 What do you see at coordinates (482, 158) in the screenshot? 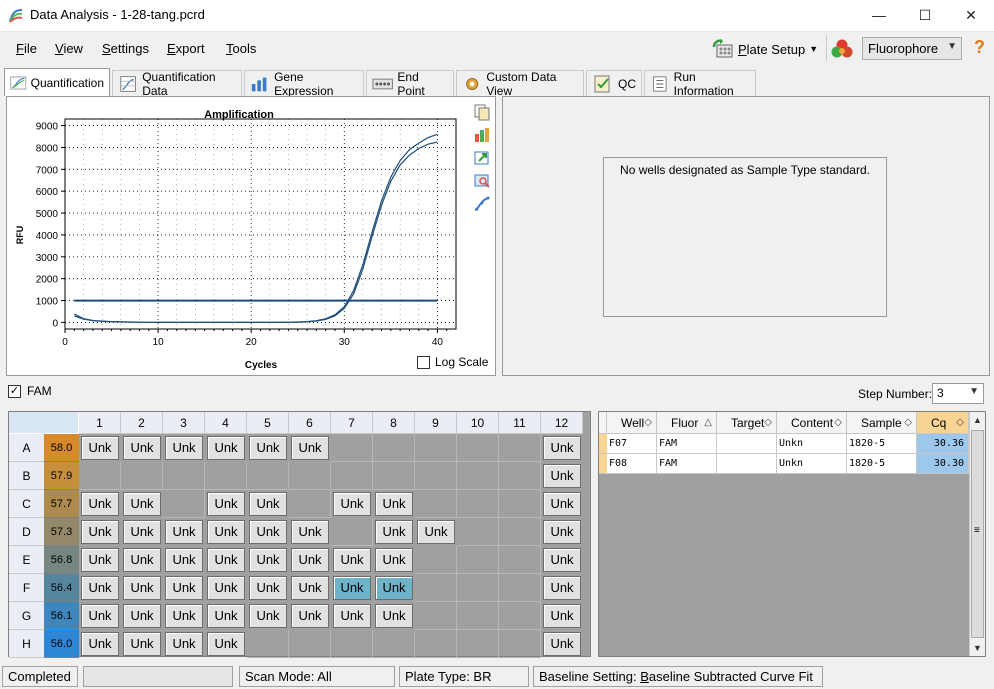
I see `export-chart-icon` at bounding box center [482, 158].